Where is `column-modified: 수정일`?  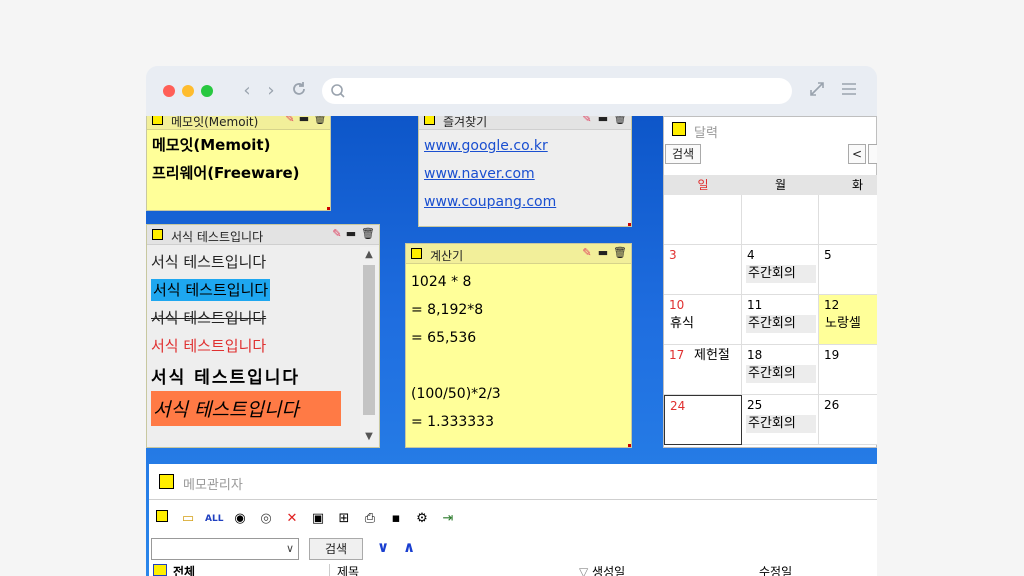
column-modified: 수정일 is located at coordinates (775, 569).